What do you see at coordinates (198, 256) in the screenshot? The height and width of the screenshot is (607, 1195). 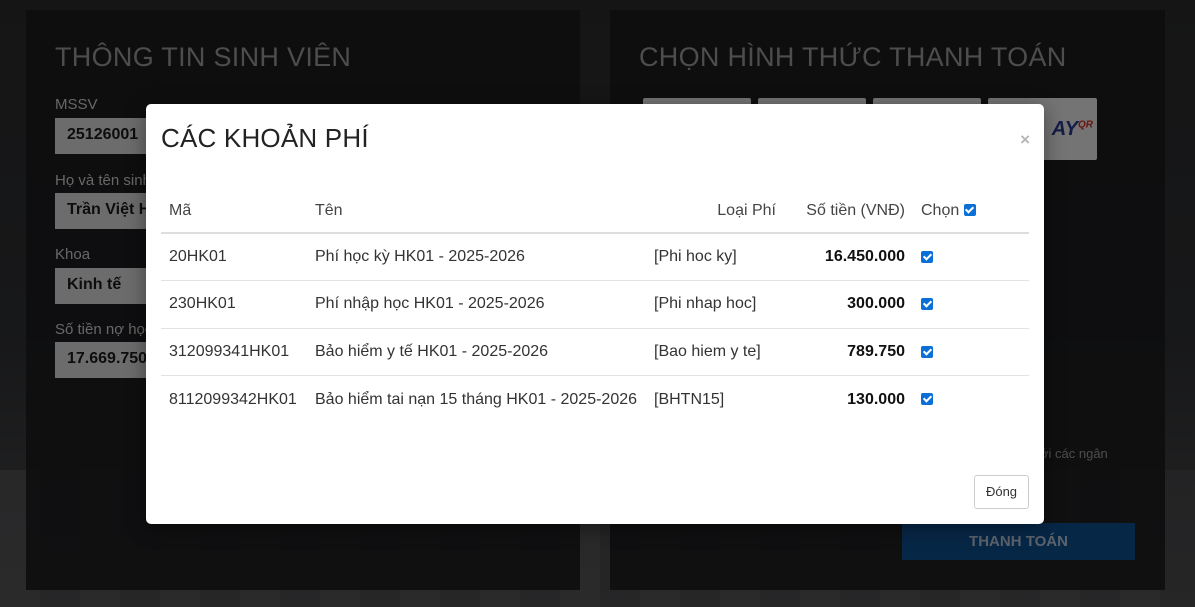 I see `fee-code: 20HK01` at bounding box center [198, 256].